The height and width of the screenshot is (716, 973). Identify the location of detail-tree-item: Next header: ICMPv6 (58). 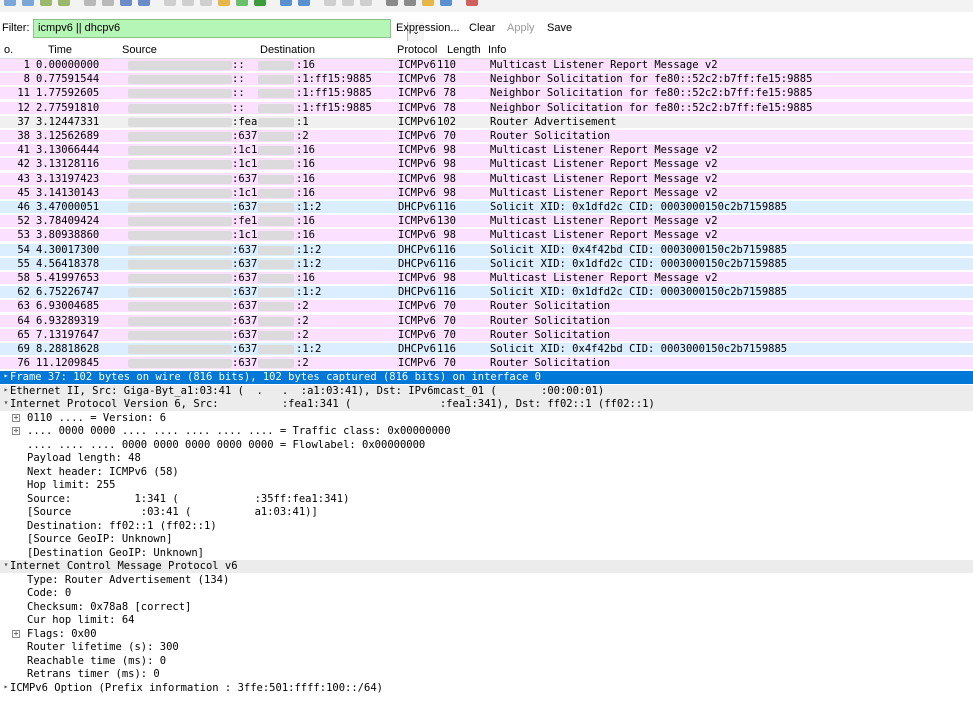
(486, 472).